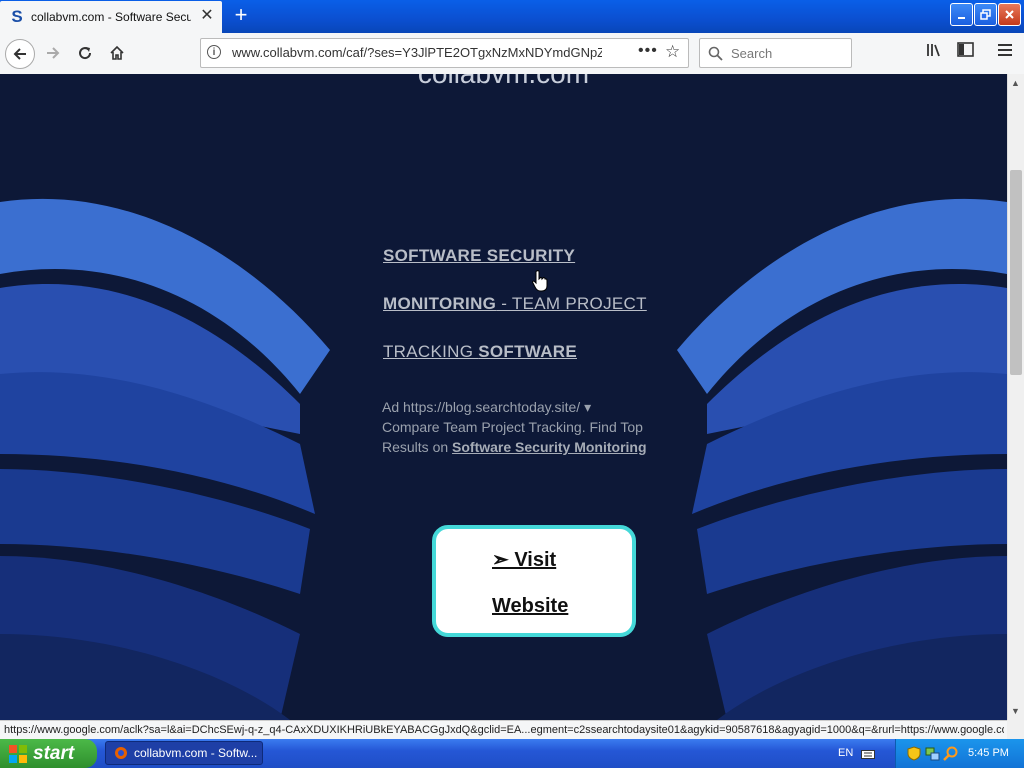 The width and height of the screenshot is (1024, 768). I want to click on home-button, so click(117, 53).